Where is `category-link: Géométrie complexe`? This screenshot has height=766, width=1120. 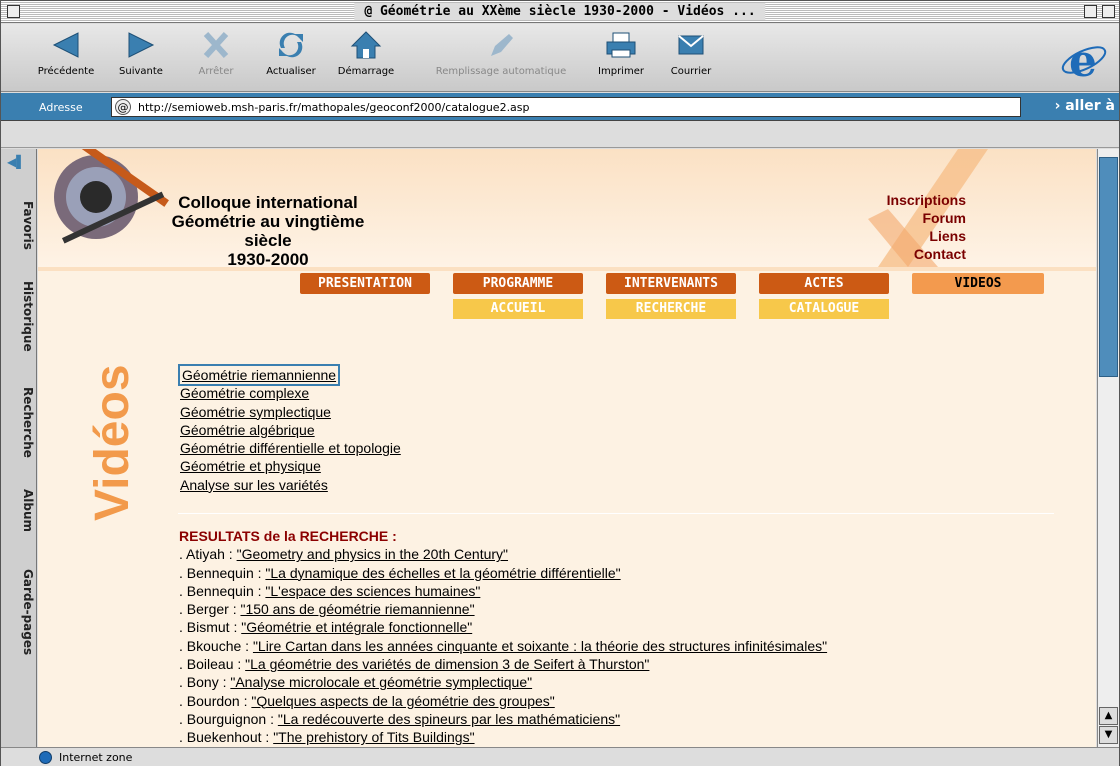 category-link: Géométrie complexe is located at coordinates (290, 393).